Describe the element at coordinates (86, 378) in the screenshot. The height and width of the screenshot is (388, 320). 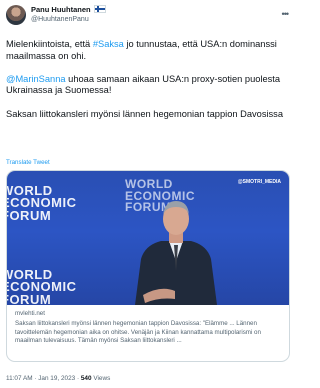
I see `views-count: 540` at that location.